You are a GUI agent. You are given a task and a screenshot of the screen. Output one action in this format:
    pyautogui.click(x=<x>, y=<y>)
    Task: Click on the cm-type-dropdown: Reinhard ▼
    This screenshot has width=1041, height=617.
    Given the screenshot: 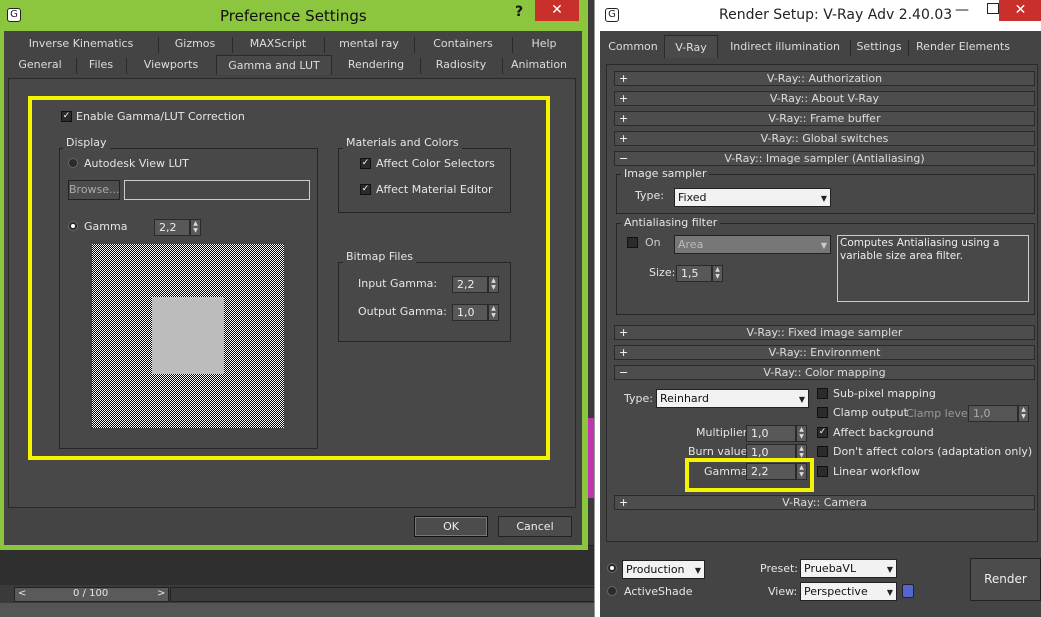 What is the action you would take?
    pyautogui.click(x=732, y=398)
    